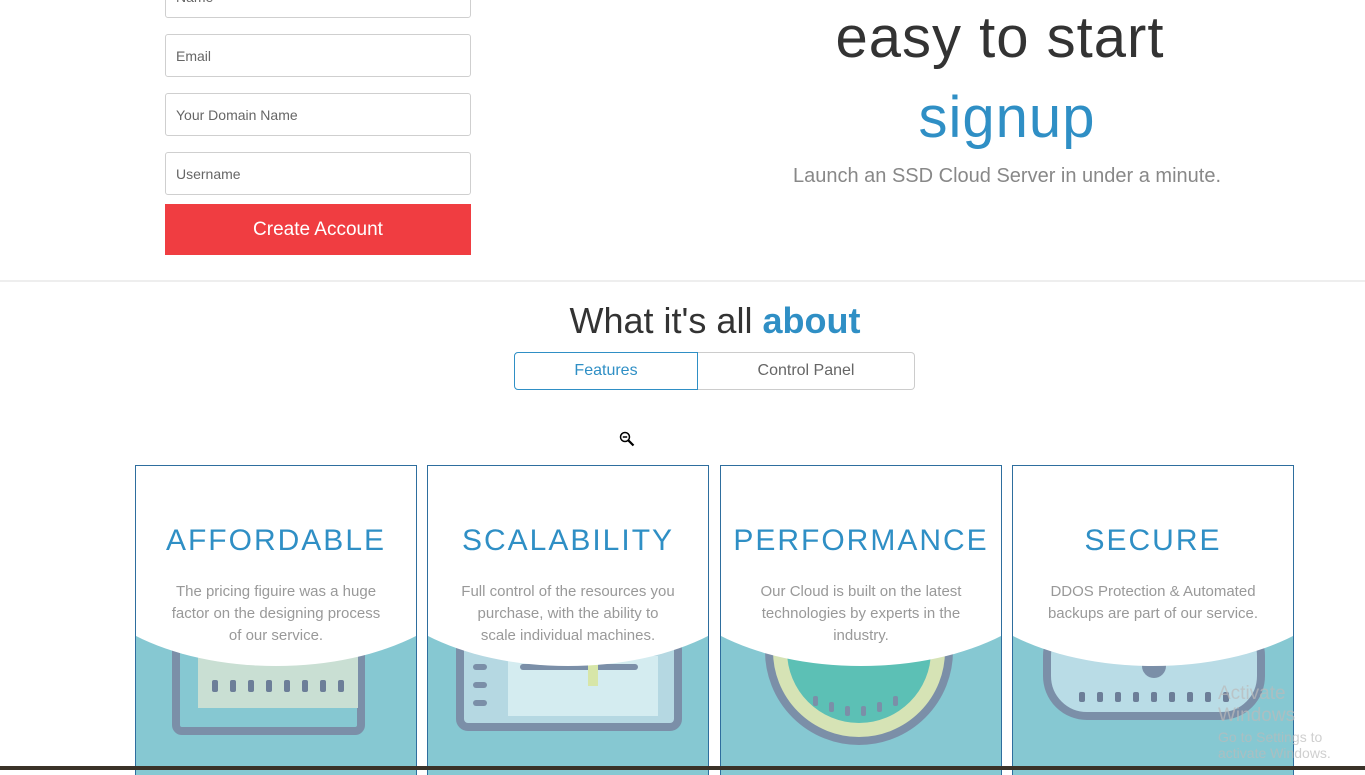 The image size is (1365, 775). What do you see at coordinates (861, 540) in the screenshot?
I see `feature-title: PERFORMANCE` at bounding box center [861, 540].